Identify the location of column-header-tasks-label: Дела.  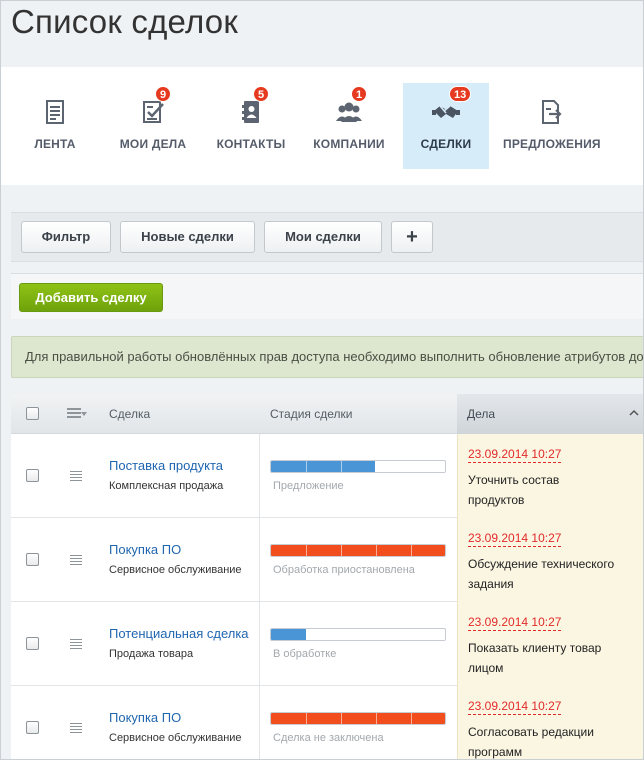
(481, 414).